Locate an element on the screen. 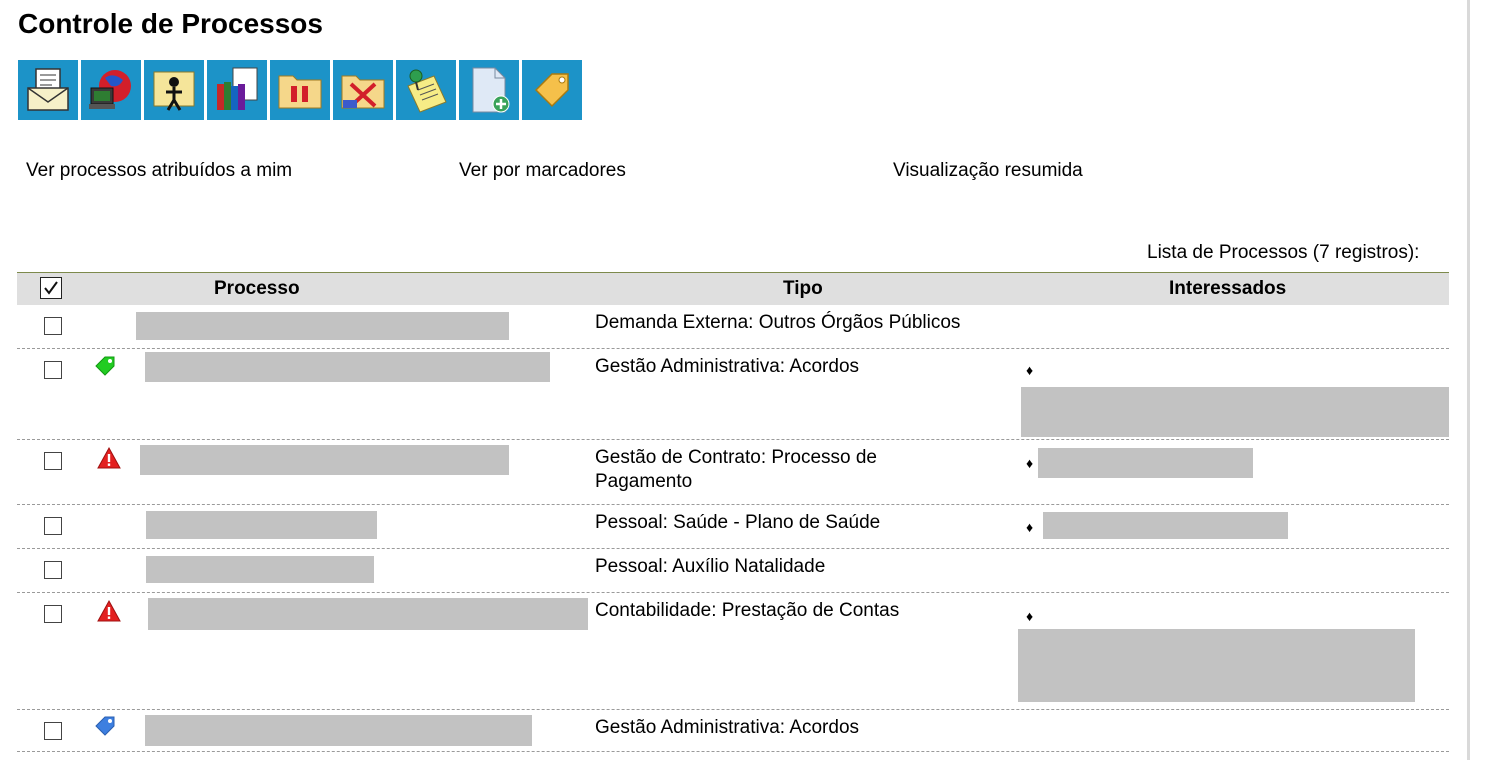 Image resolution: width=1485 pixels, height=760 pixels. computer-globe-icon is located at coordinates (110, 89).